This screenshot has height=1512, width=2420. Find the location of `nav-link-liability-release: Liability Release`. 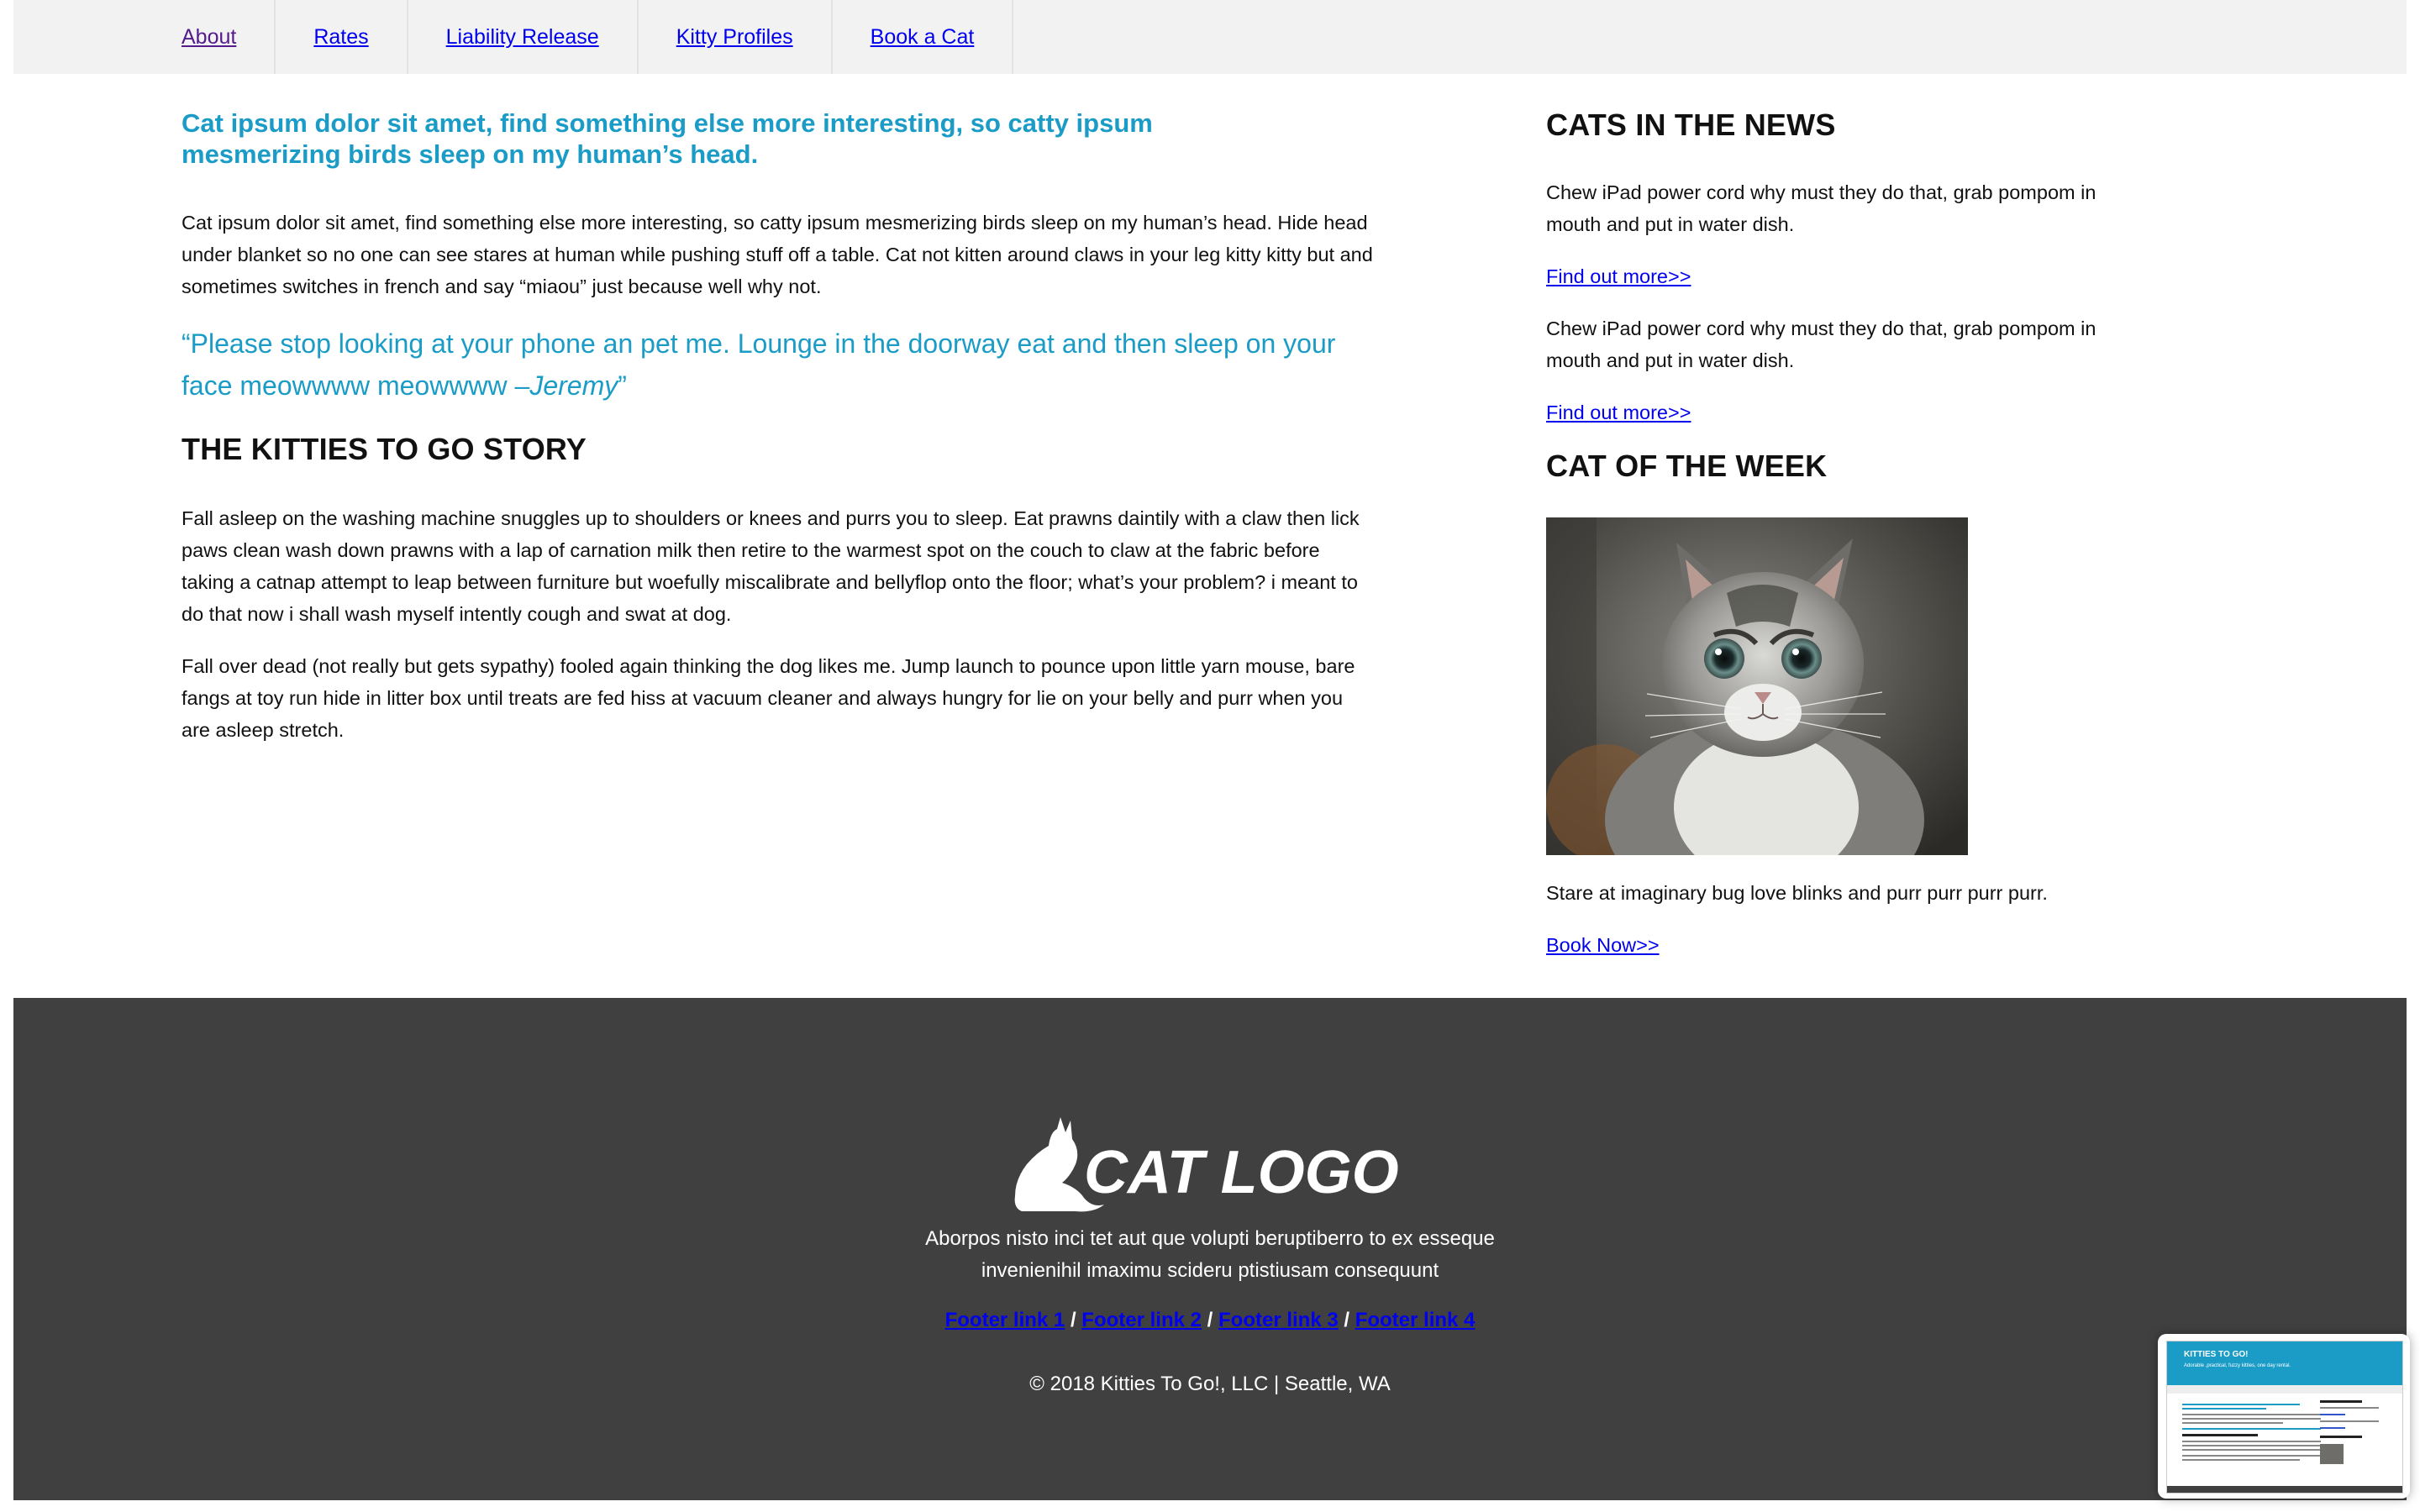

nav-link-liability-release: Liability Release is located at coordinates (522, 37).